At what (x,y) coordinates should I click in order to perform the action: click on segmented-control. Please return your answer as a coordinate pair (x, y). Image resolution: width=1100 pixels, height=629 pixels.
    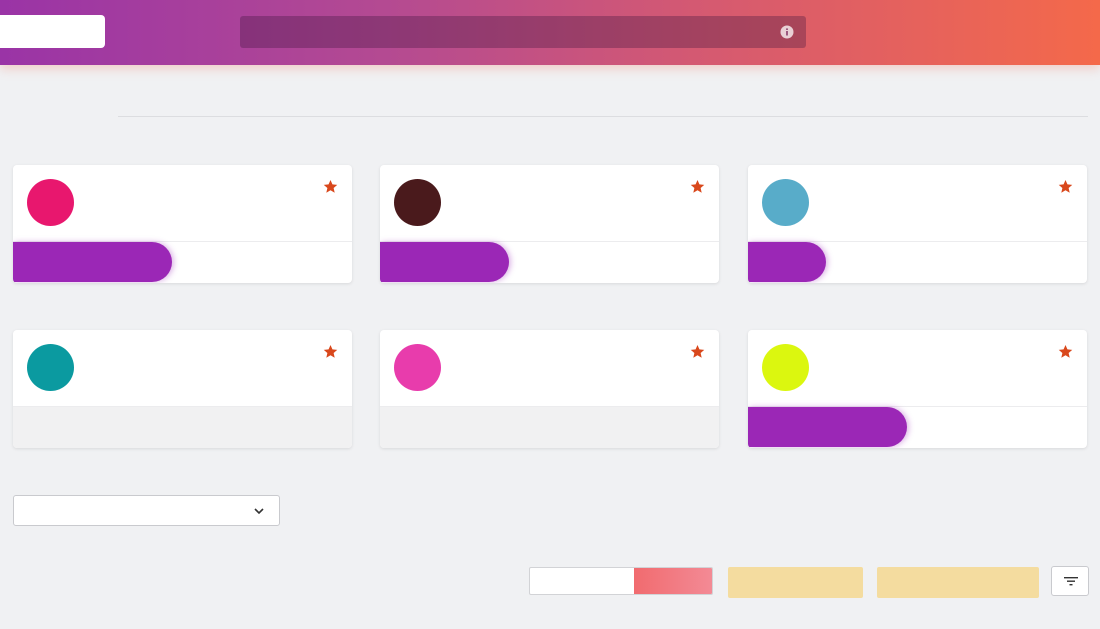
    Looking at the image, I should click on (621, 581).